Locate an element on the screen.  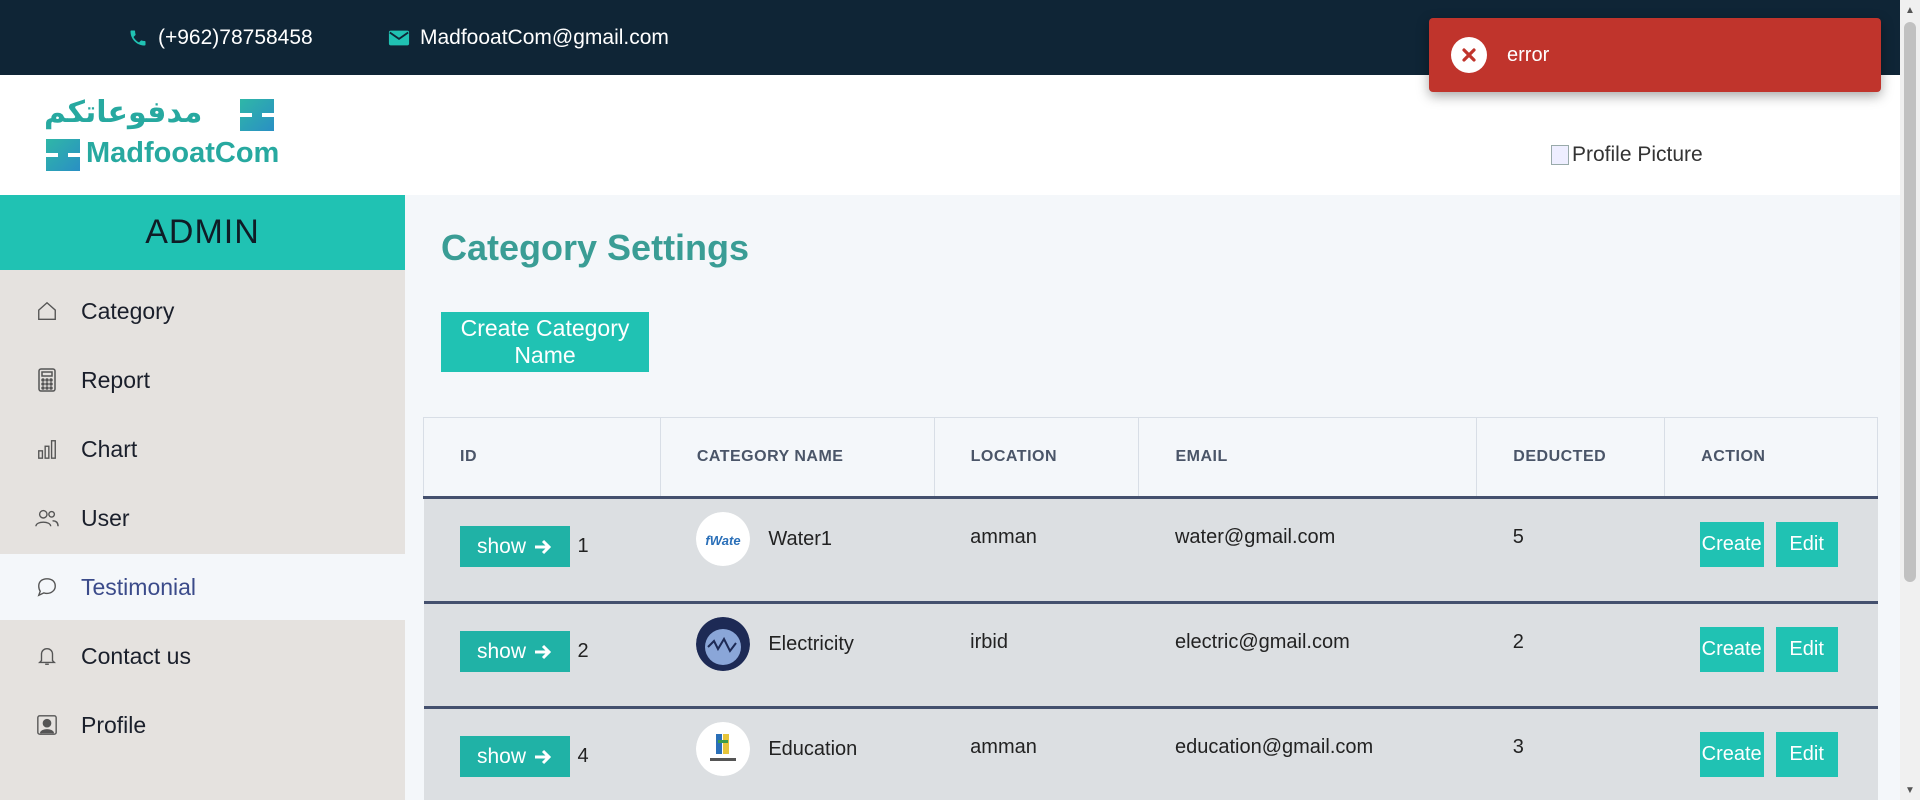
category-name: Education is located at coordinates (813, 748).